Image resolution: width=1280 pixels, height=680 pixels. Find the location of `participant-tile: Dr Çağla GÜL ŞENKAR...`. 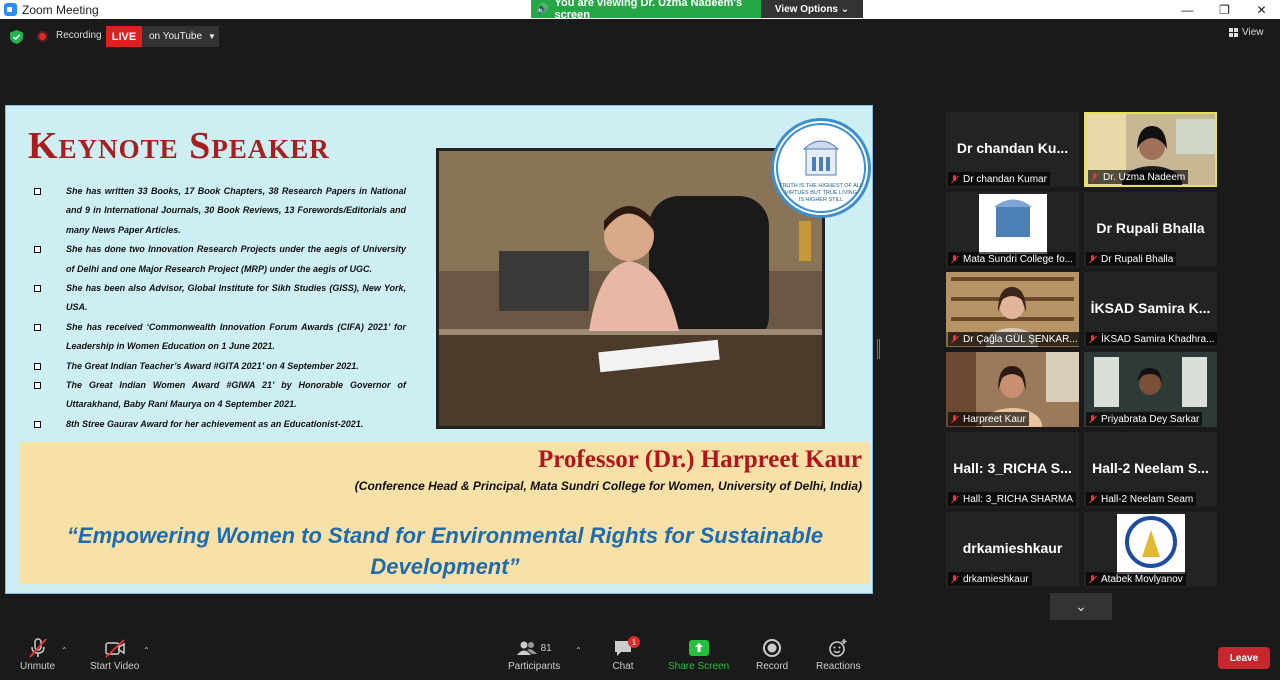

participant-tile: Dr Çağla GÜL ŞENKAR... is located at coordinates (1012, 309).